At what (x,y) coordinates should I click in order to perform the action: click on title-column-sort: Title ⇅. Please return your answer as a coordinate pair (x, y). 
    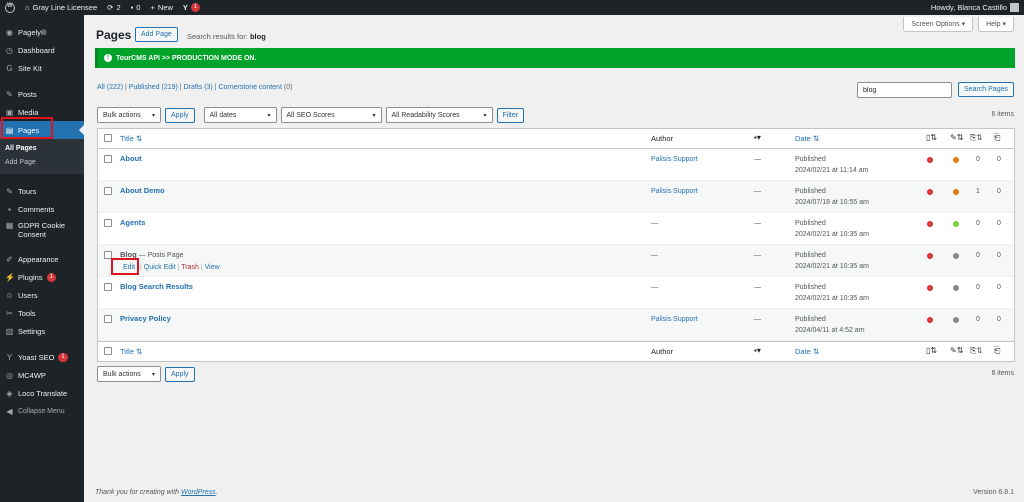
    Looking at the image, I should click on (131, 138).